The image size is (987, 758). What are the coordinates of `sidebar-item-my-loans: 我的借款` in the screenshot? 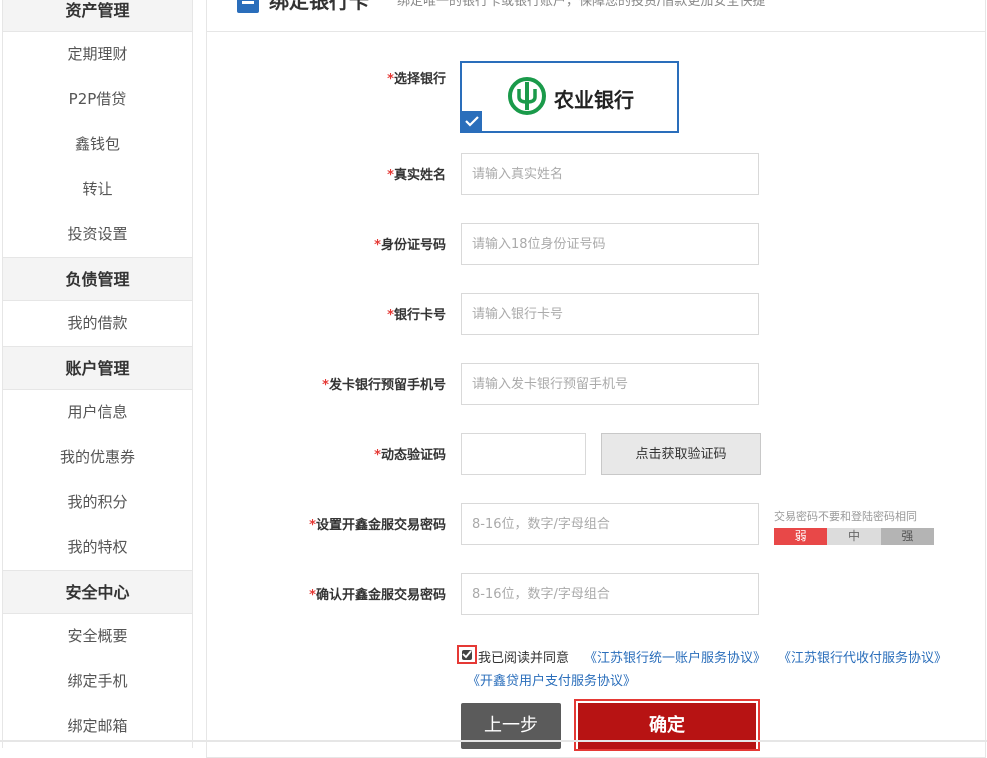 It's located at (97, 323).